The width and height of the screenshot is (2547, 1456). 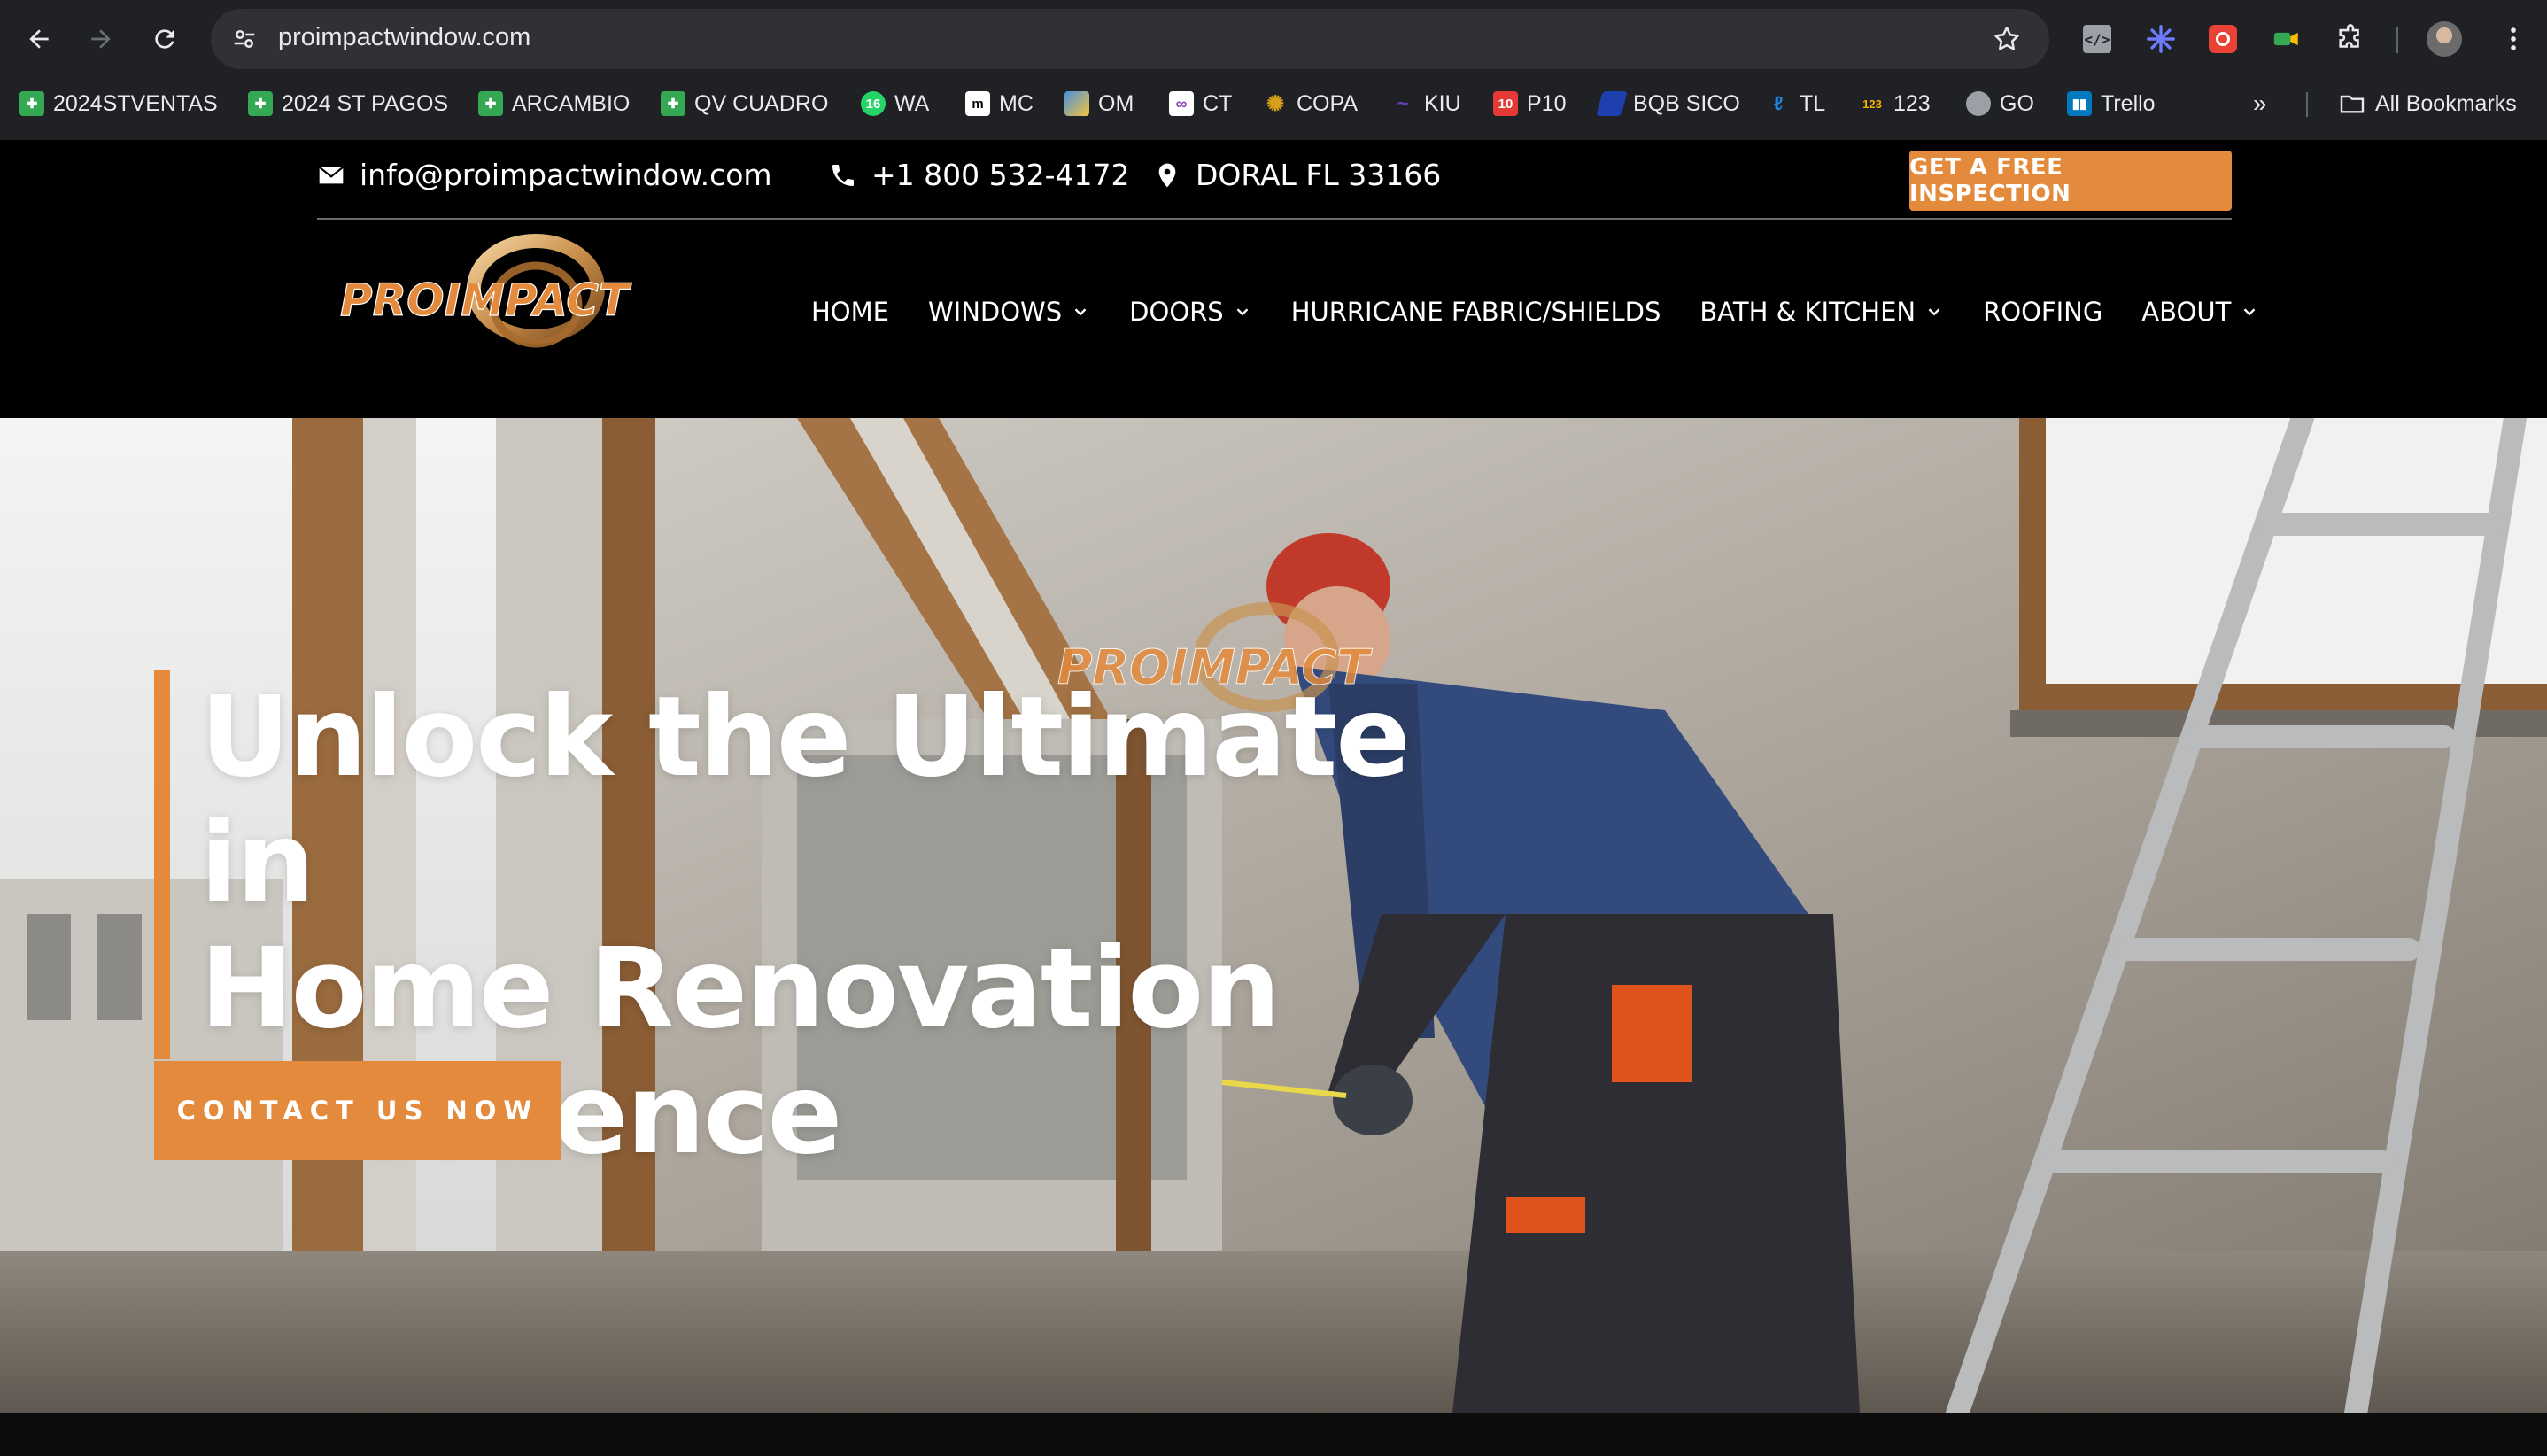 I want to click on nav-roofing: ROOFING, so click(x=2043, y=312).